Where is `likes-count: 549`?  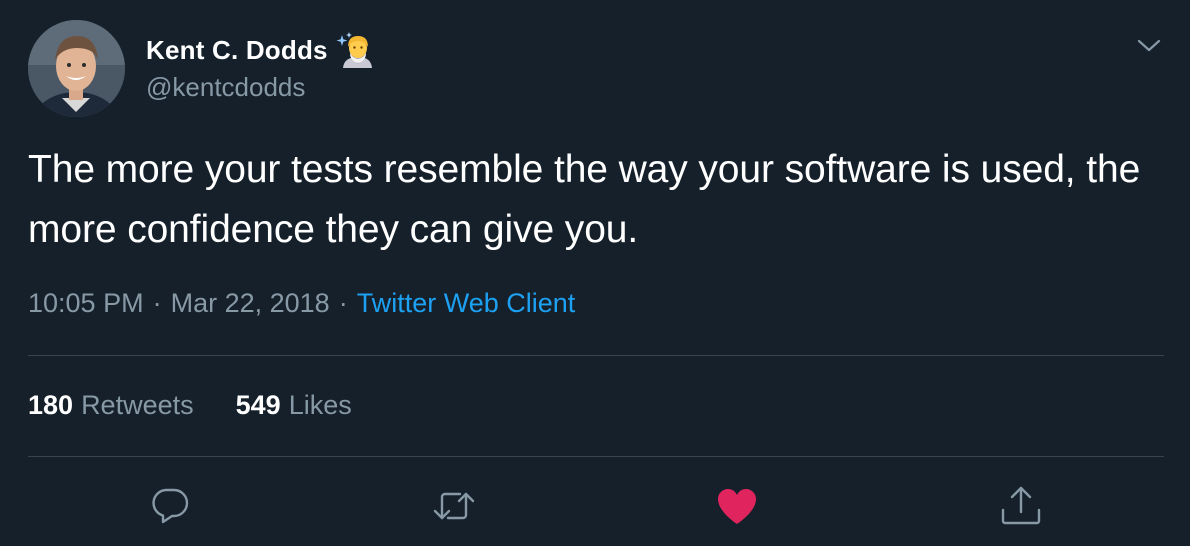 likes-count: 549 is located at coordinates (258, 405).